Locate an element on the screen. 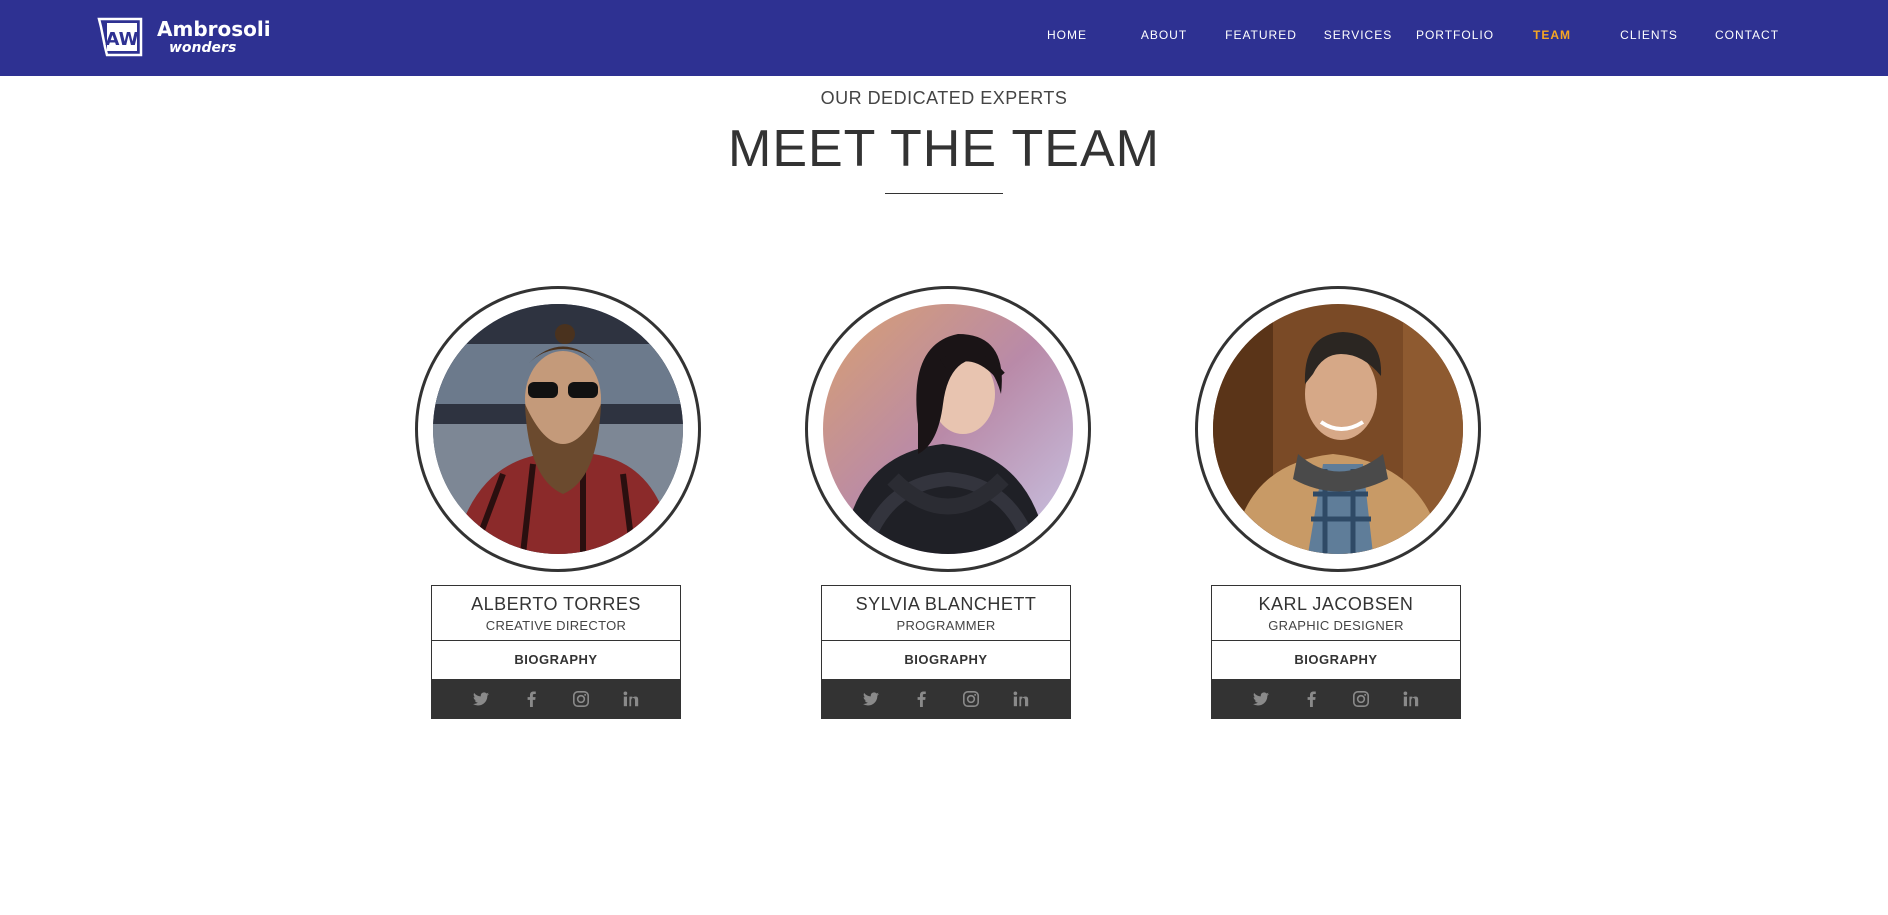 This screenshot has height=915, width=1888. nav-team: TEAM is located at coordinates (1552, 35).